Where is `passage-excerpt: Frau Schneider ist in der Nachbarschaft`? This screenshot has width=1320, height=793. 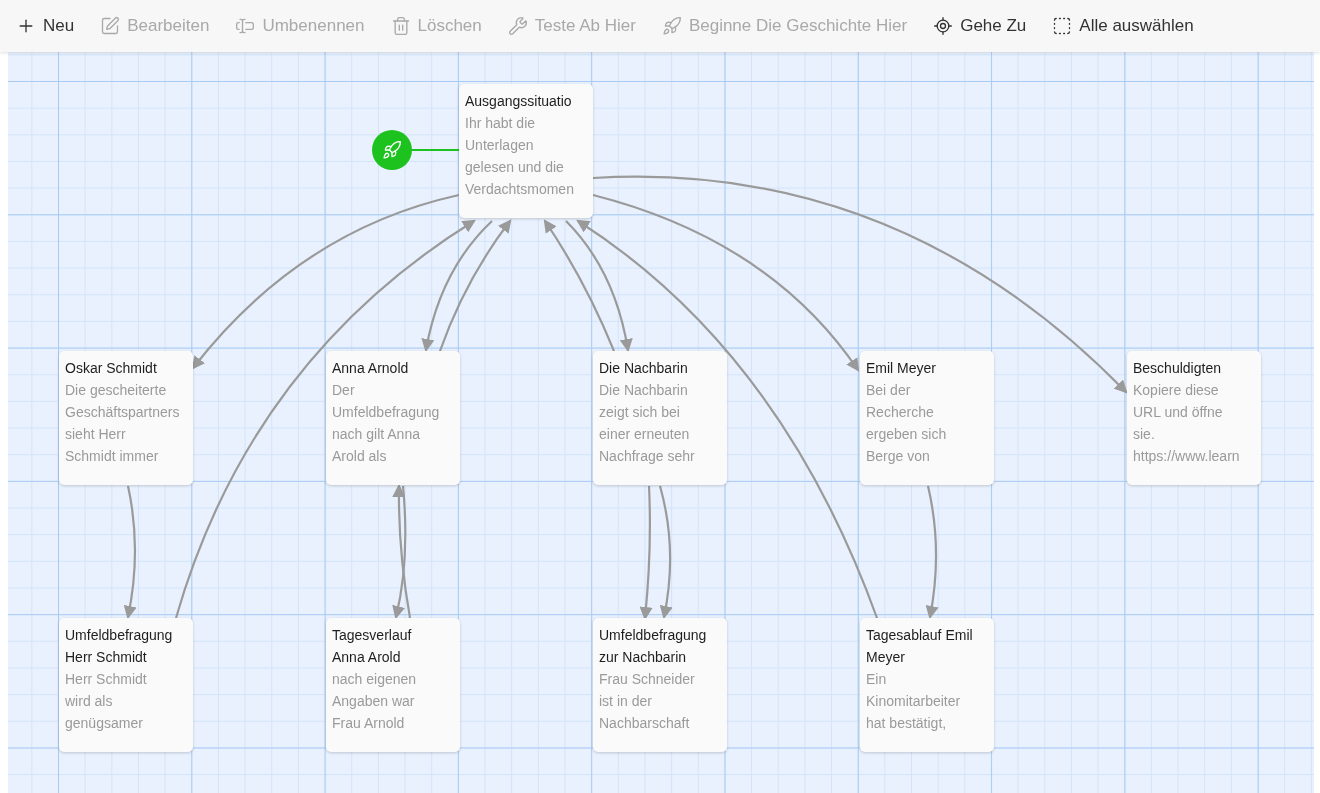
passage-excerpt: Frau Schneider ist in der Nachbarschaft is located at coordinates (647, 701).